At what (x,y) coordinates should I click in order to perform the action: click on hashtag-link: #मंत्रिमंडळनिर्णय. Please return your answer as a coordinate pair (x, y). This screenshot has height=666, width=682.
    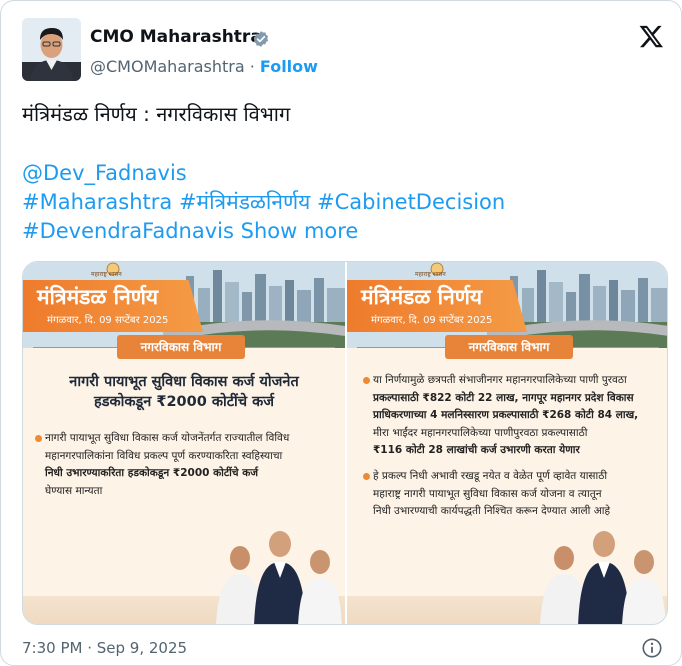
    Looking at the image, I should click on (244, 202).